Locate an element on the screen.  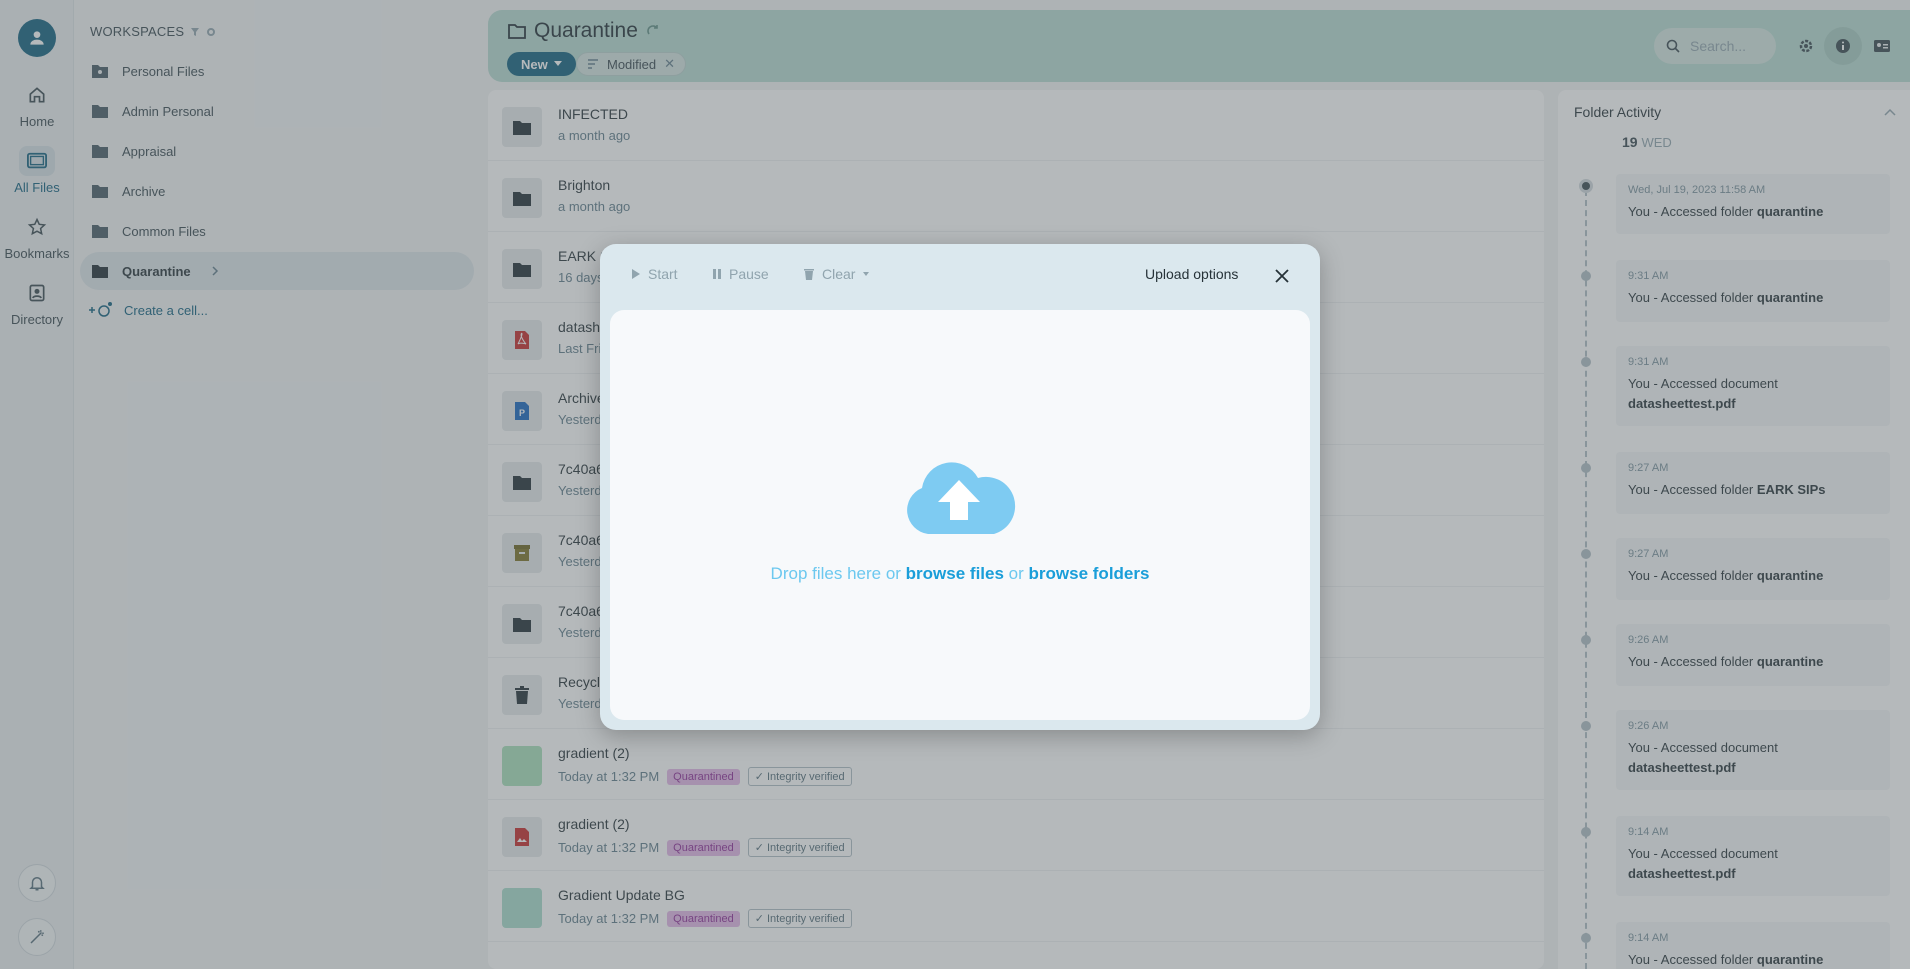
close-icon is located at coordinates (1282, 276).